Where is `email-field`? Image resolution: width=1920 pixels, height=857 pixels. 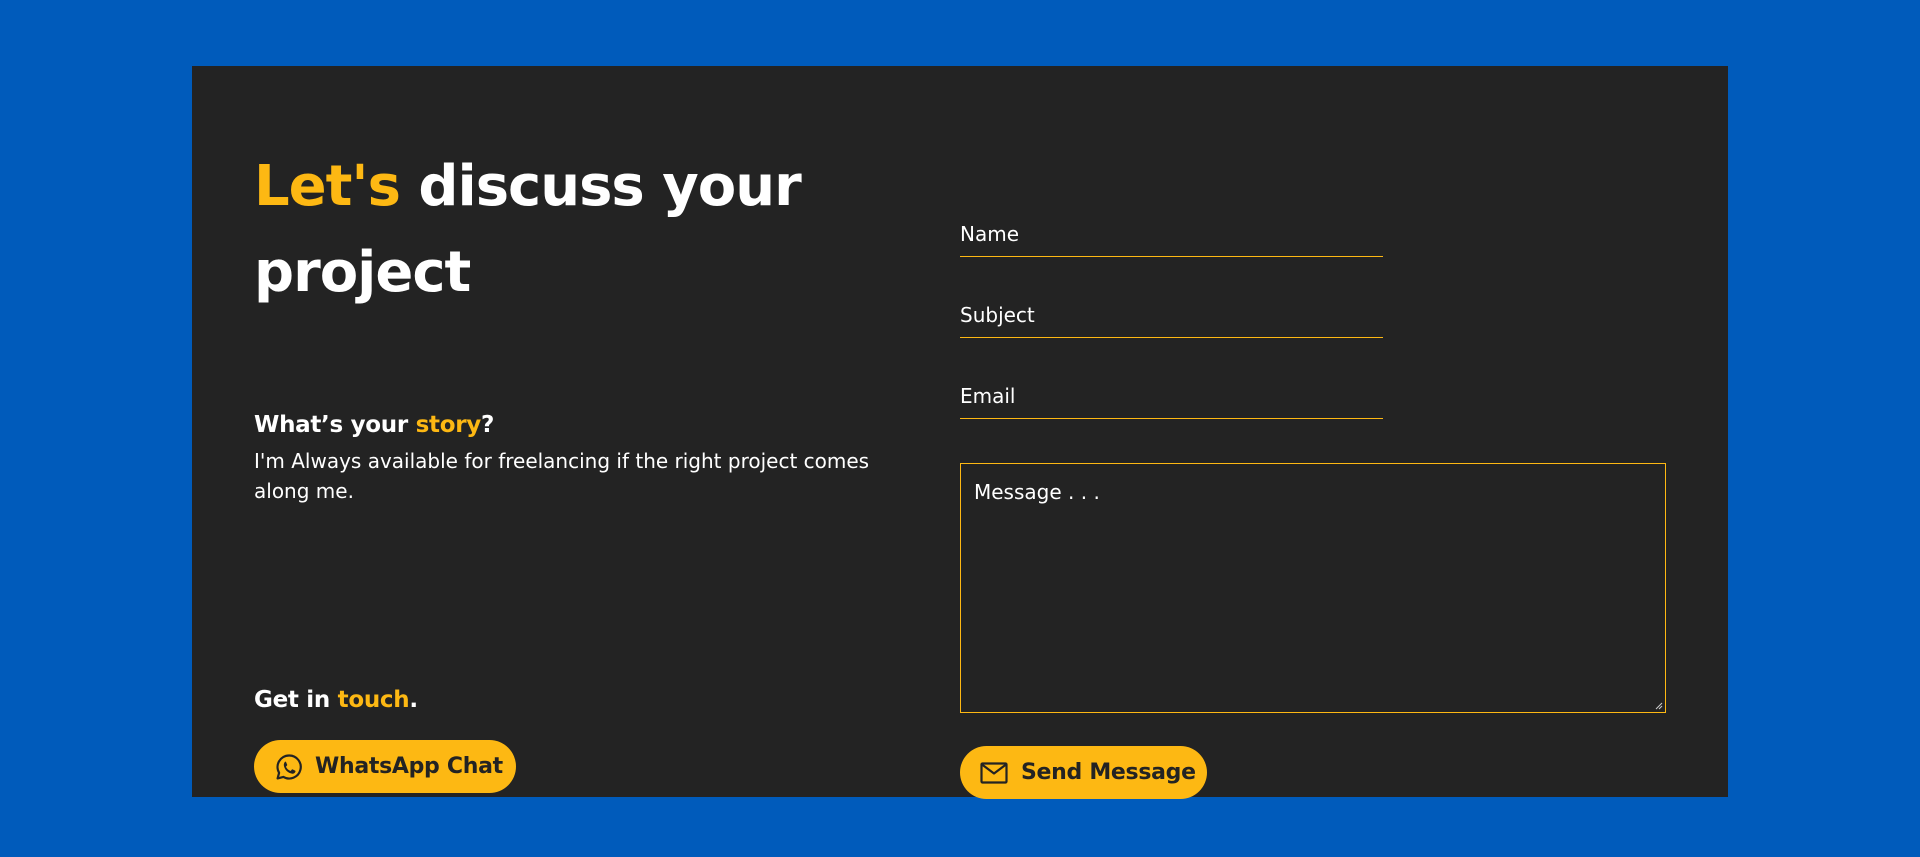
email-field is located at coordinates (1171, 398).